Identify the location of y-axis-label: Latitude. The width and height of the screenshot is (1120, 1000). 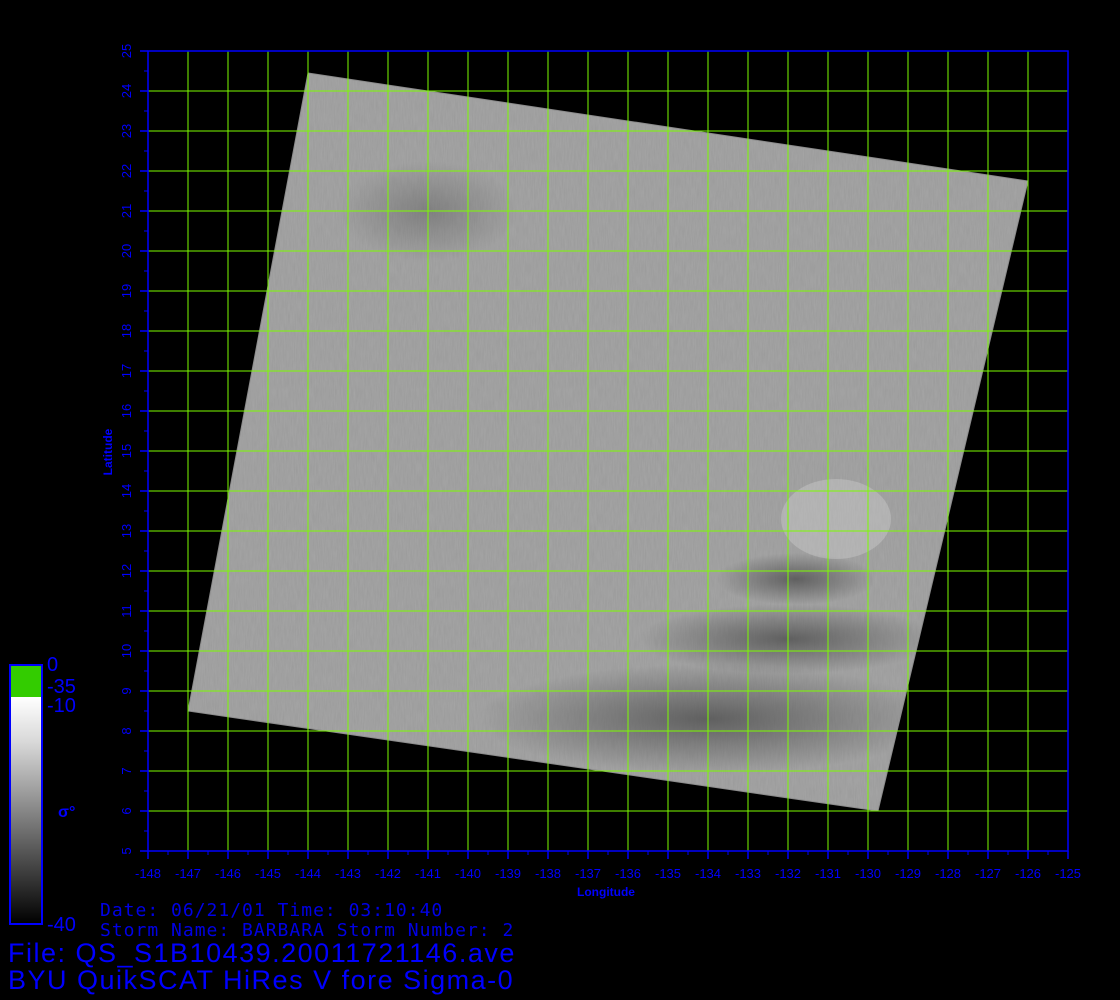
(108, 451).